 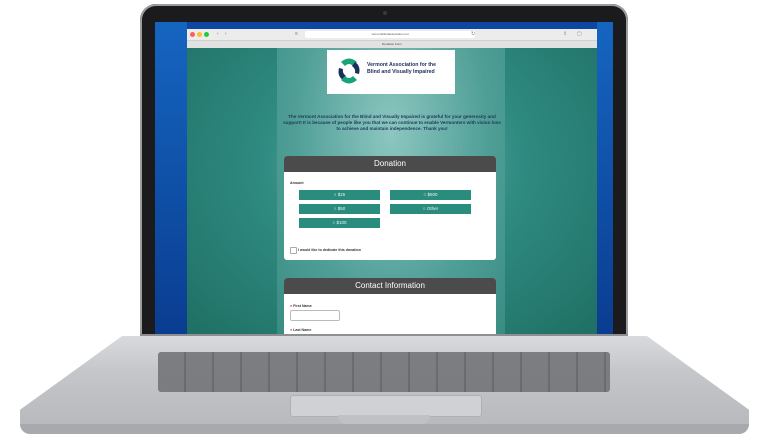 I want to click on last-name-label-text: Last Name, so click(x=302, y=330).